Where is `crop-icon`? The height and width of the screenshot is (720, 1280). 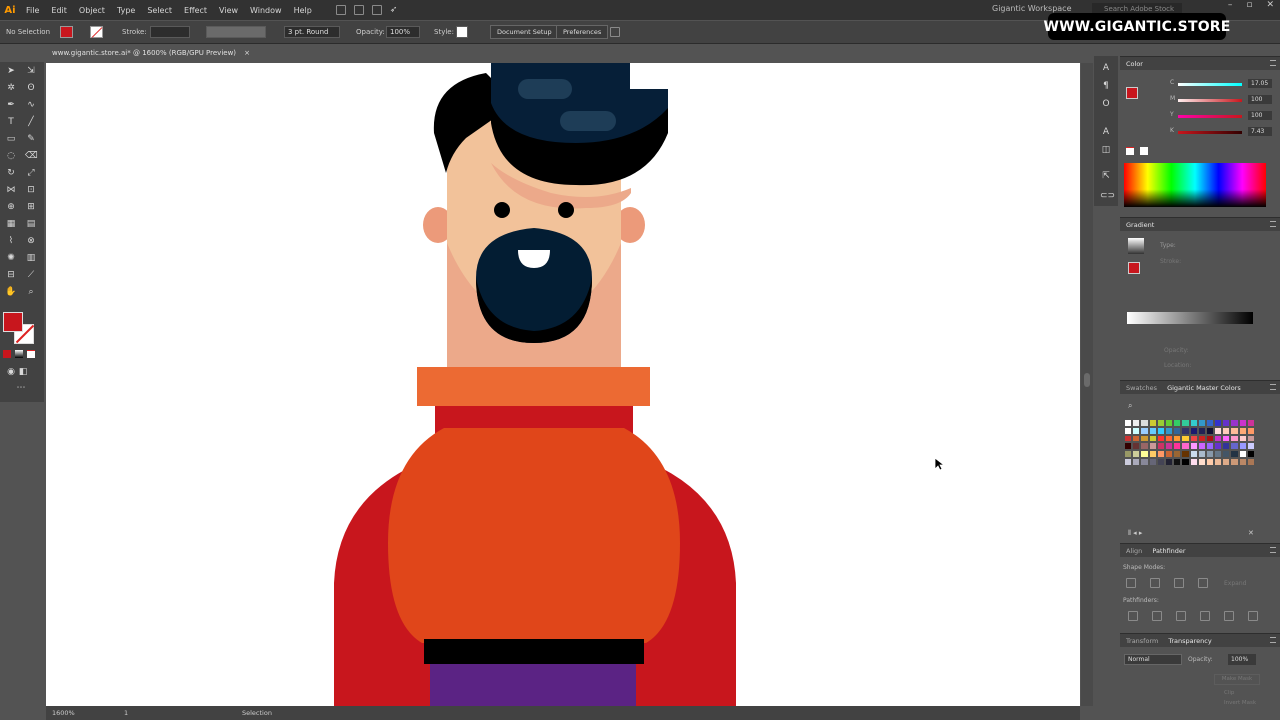
crop-icon is located at coordinates (1205, 616).